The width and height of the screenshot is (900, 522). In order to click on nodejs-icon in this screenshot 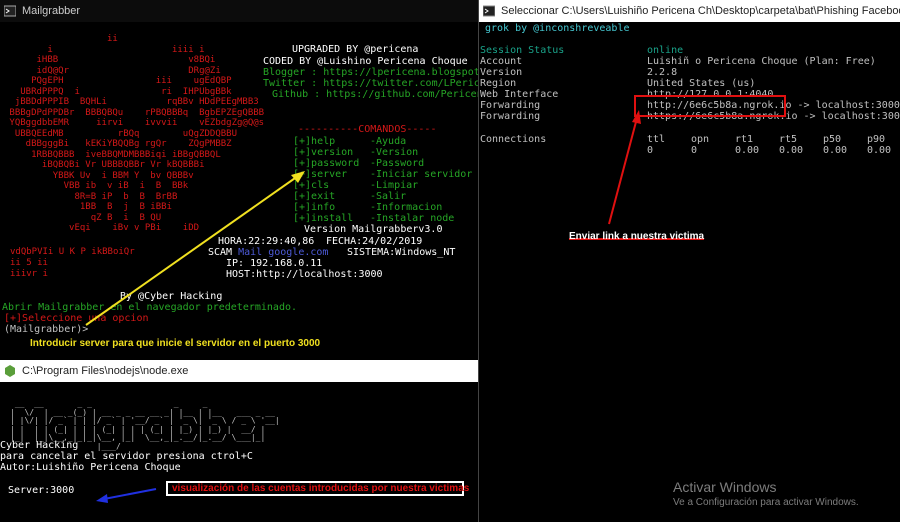, I will do `click(10, 371)`.